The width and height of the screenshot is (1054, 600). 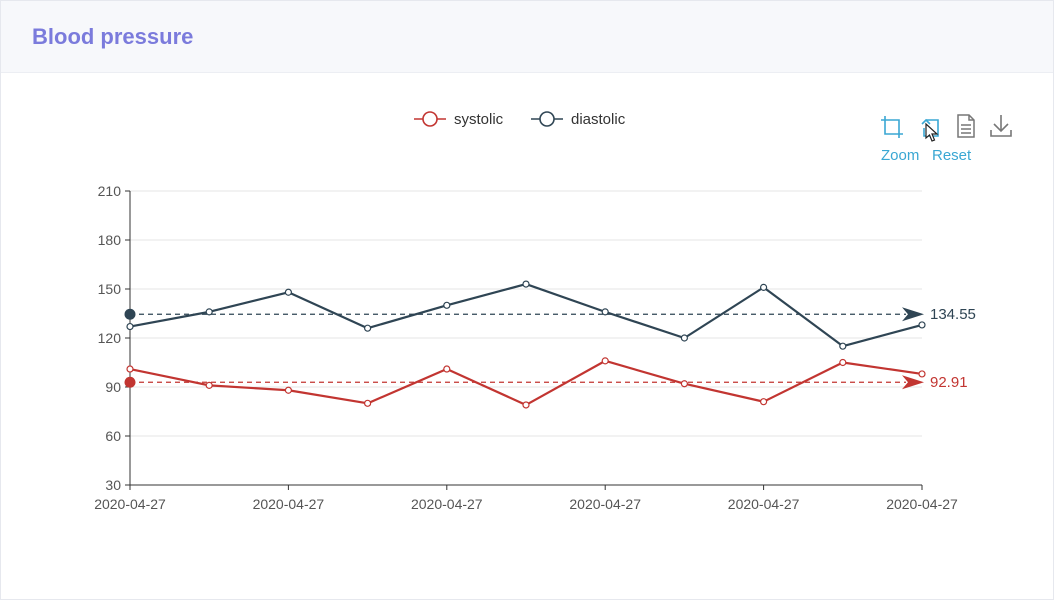 I want to click on download-icon, so click(x=1001, y=126).